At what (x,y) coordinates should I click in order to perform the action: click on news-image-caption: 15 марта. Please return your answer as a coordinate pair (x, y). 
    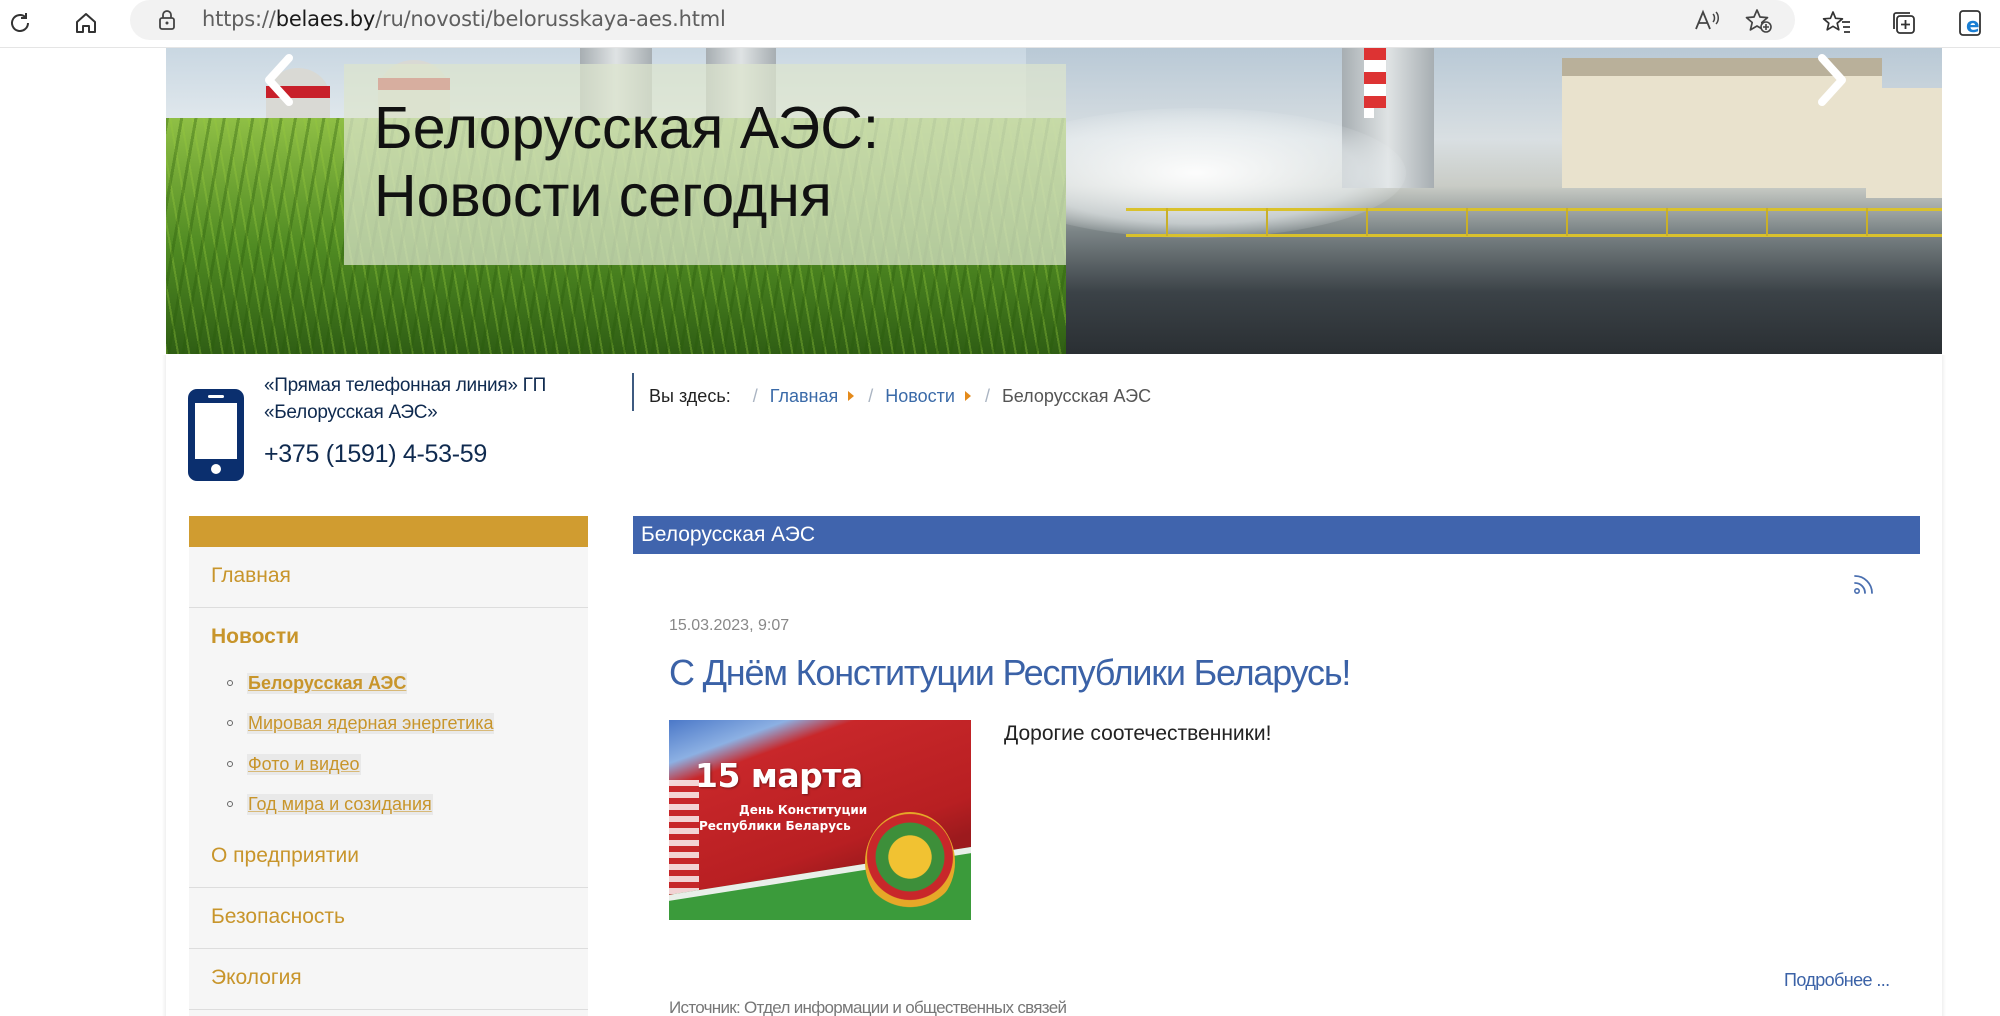
    Looking at the image, I should click on (779, 775).